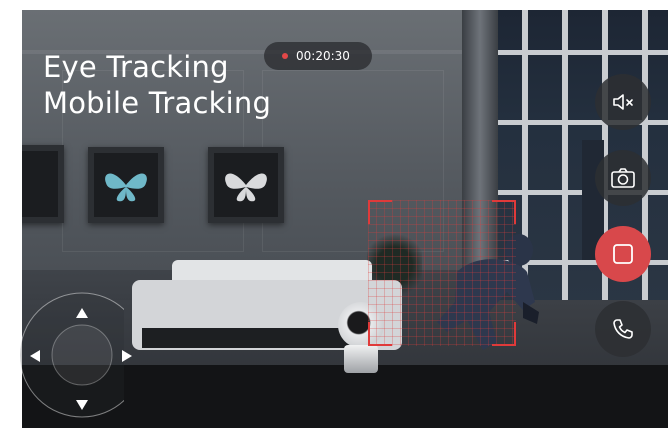 Image resolution: width=668 pixels, height=428 pixels. Describe the element at coordinates (62, 350) in the screenshot. I see `pan-tilt-joystick` at that location.